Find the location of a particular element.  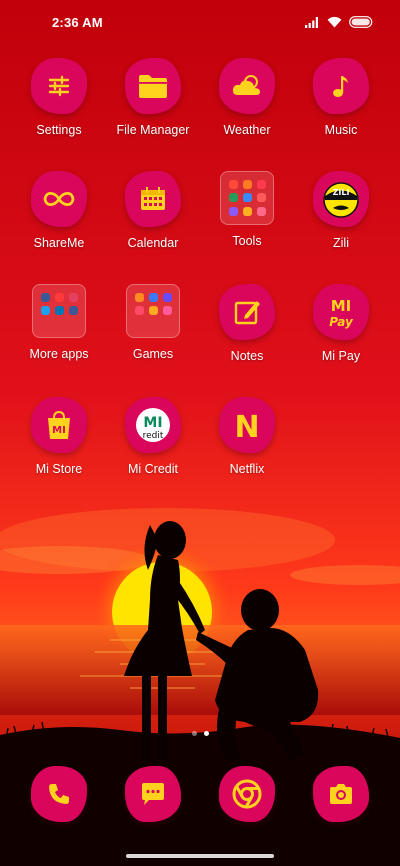

music-app-icon is located at coordinates (341, 86).